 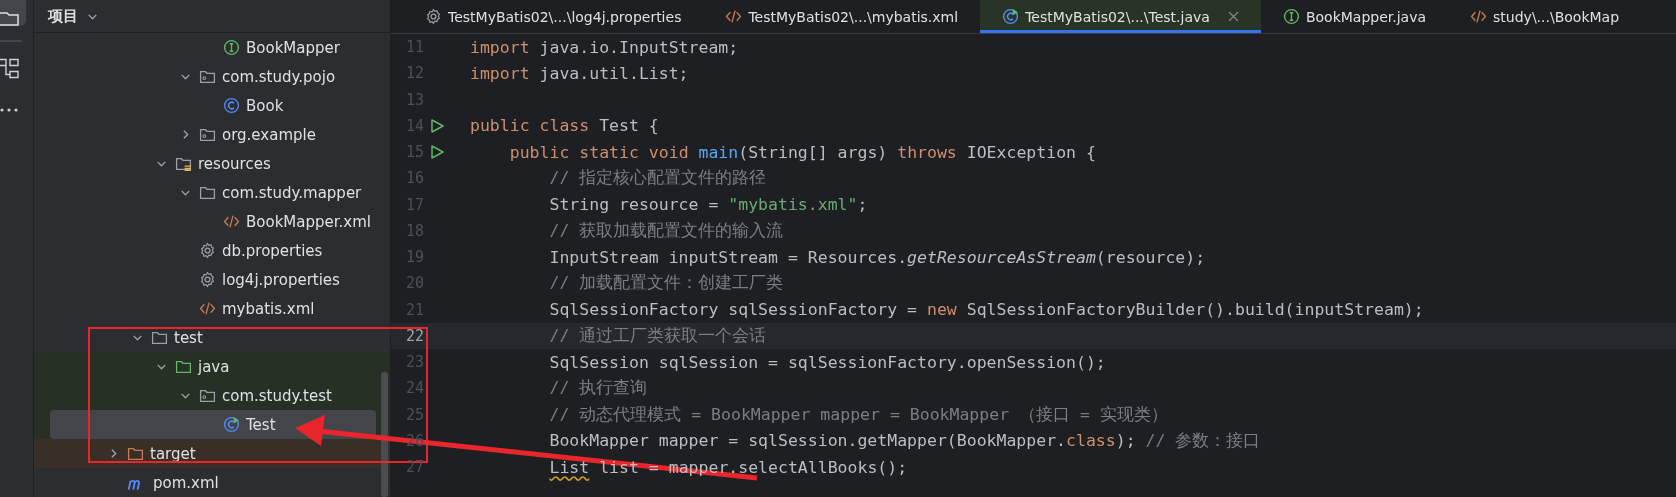 What do you see at coordinates (827, 362) in the screenshot?
I see `code-line: SqlSession sqlSession = sqlSessionFactory.openSession();` at bounding box center [827, 362].